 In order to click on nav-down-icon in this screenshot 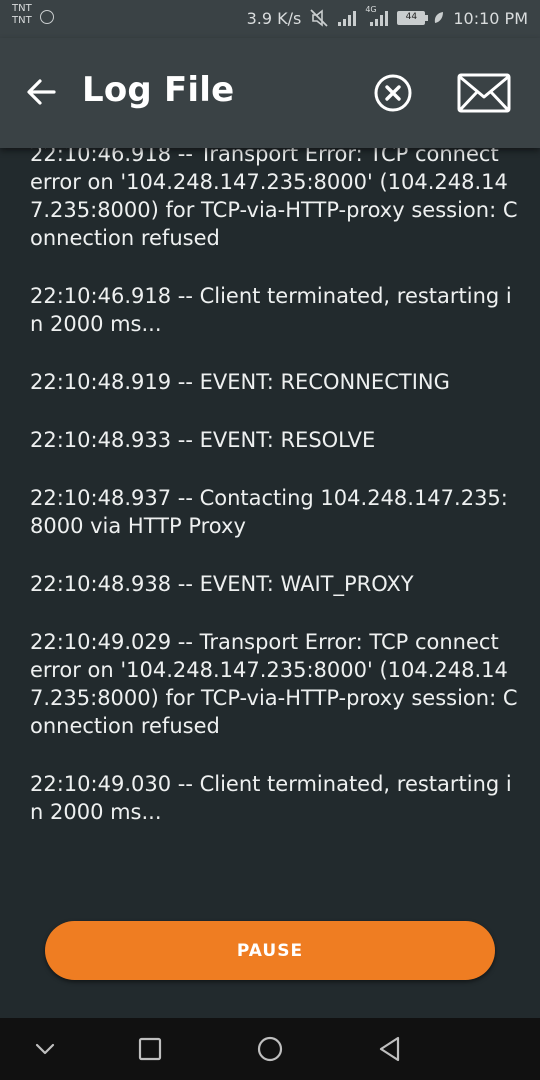, I will do `click(45, 1049)`.